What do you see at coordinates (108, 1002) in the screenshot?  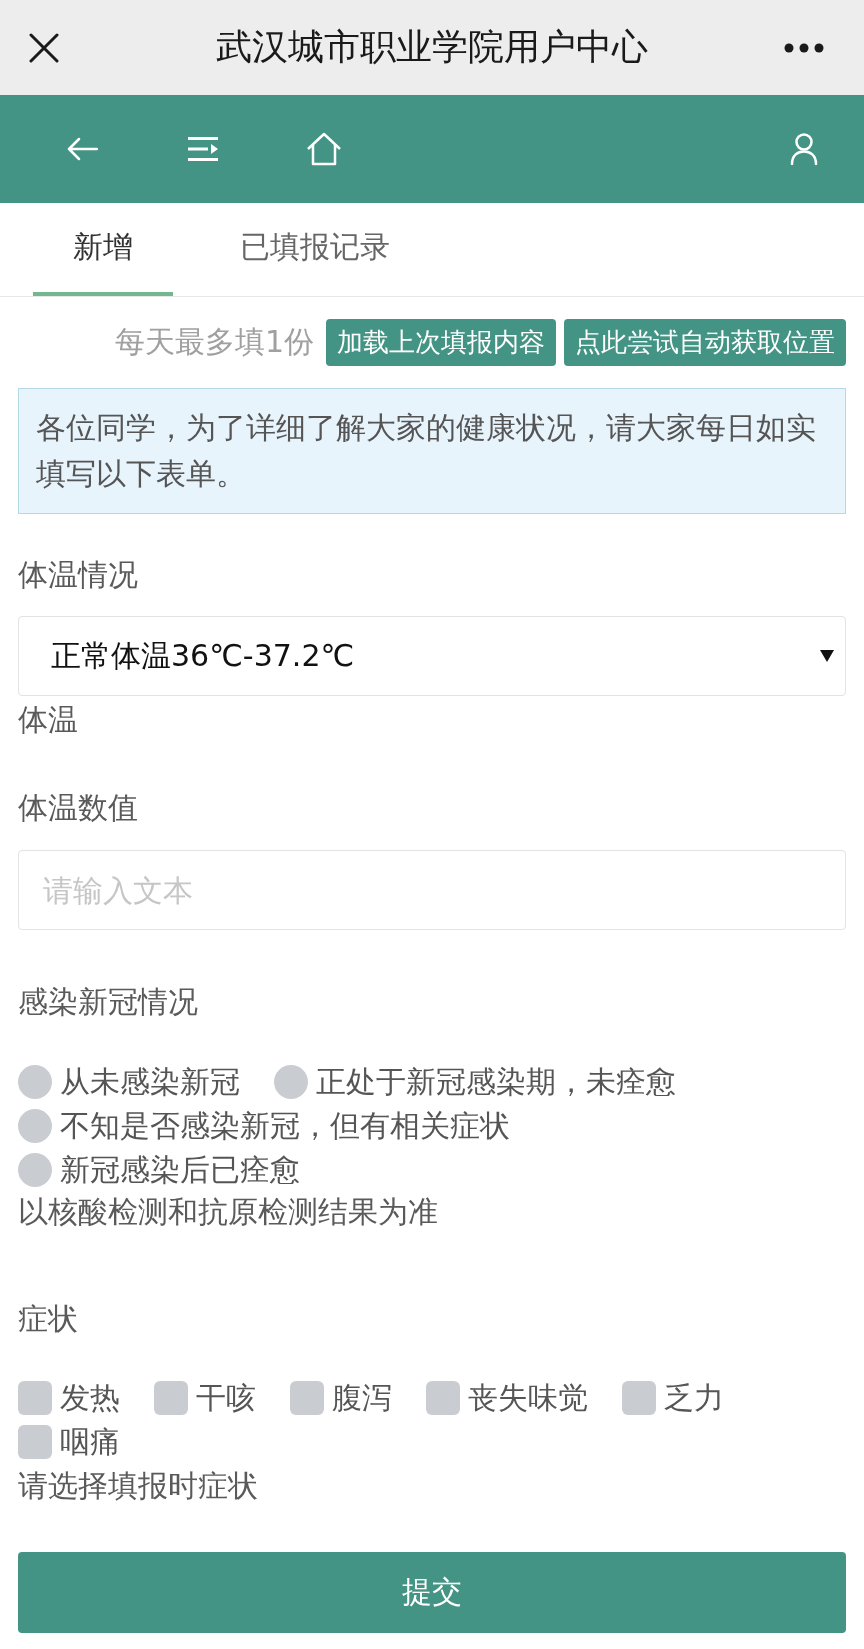 I see `field-label: 感染新冠情况` at bounding box center [108, 1002].